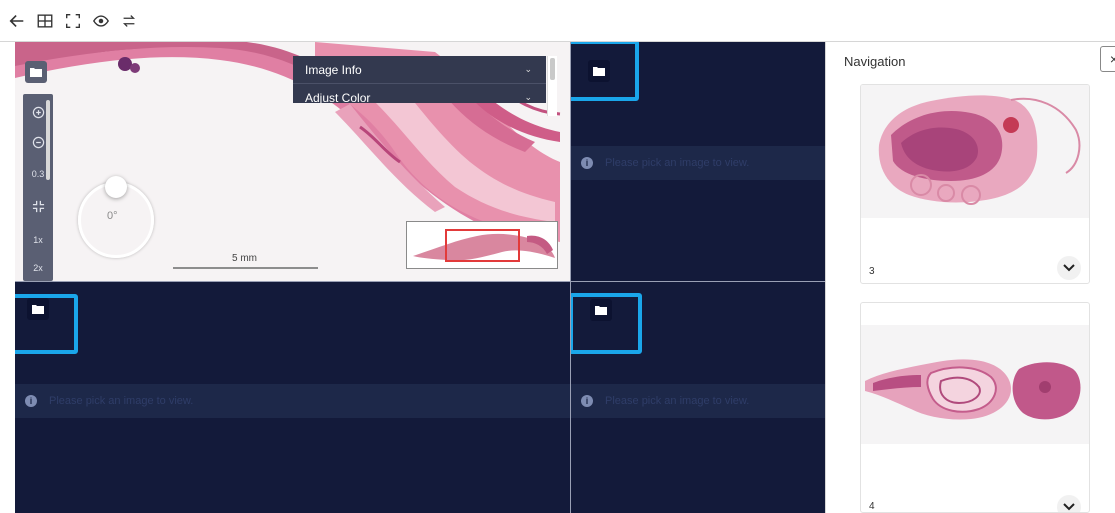 The width and height of the screenshot is (1115, 513). I want to click on grid-icon, so click(45, 21).